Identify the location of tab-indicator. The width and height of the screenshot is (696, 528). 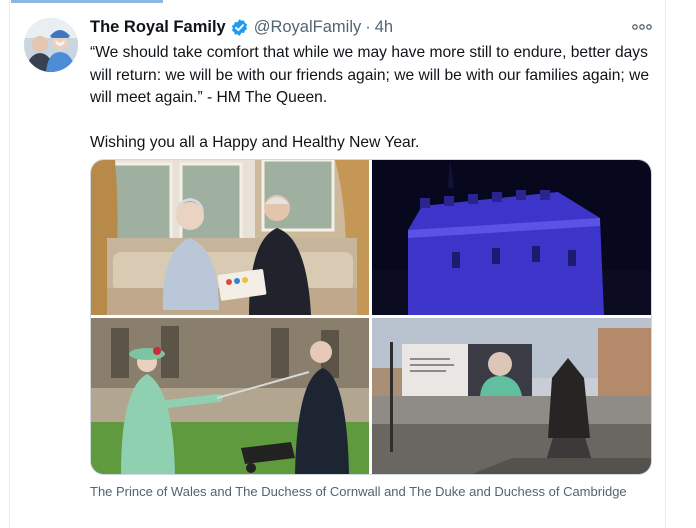
(87, 1).